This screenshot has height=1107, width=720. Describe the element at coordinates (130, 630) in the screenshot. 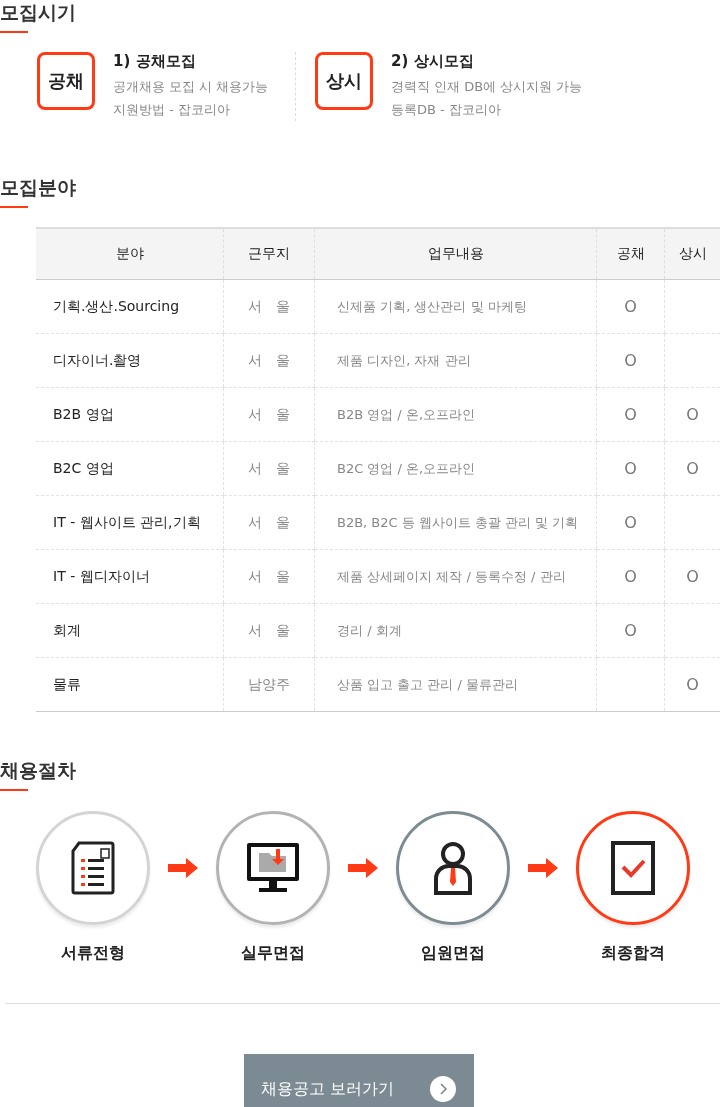

I see `table-cell: 회계` at that location.